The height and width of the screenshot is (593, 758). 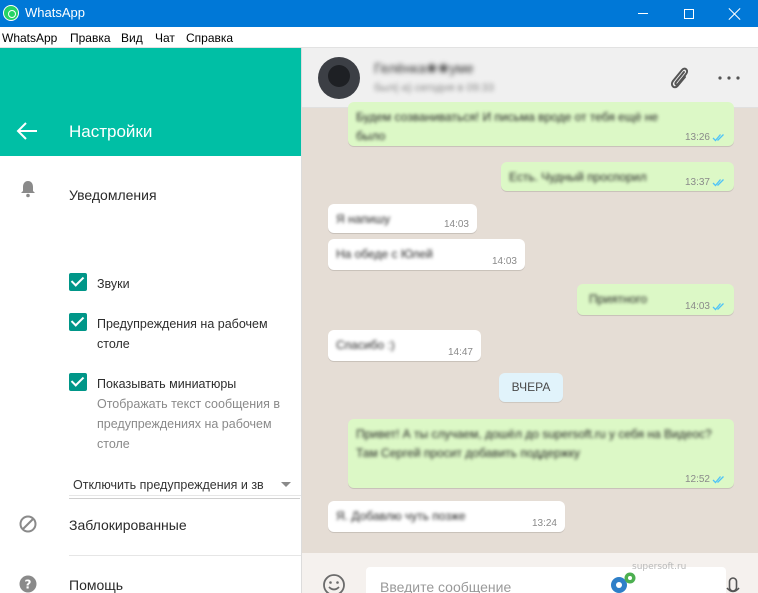 I want to click on date-divider: ВЧЕРА, so click(x=531, y=387).